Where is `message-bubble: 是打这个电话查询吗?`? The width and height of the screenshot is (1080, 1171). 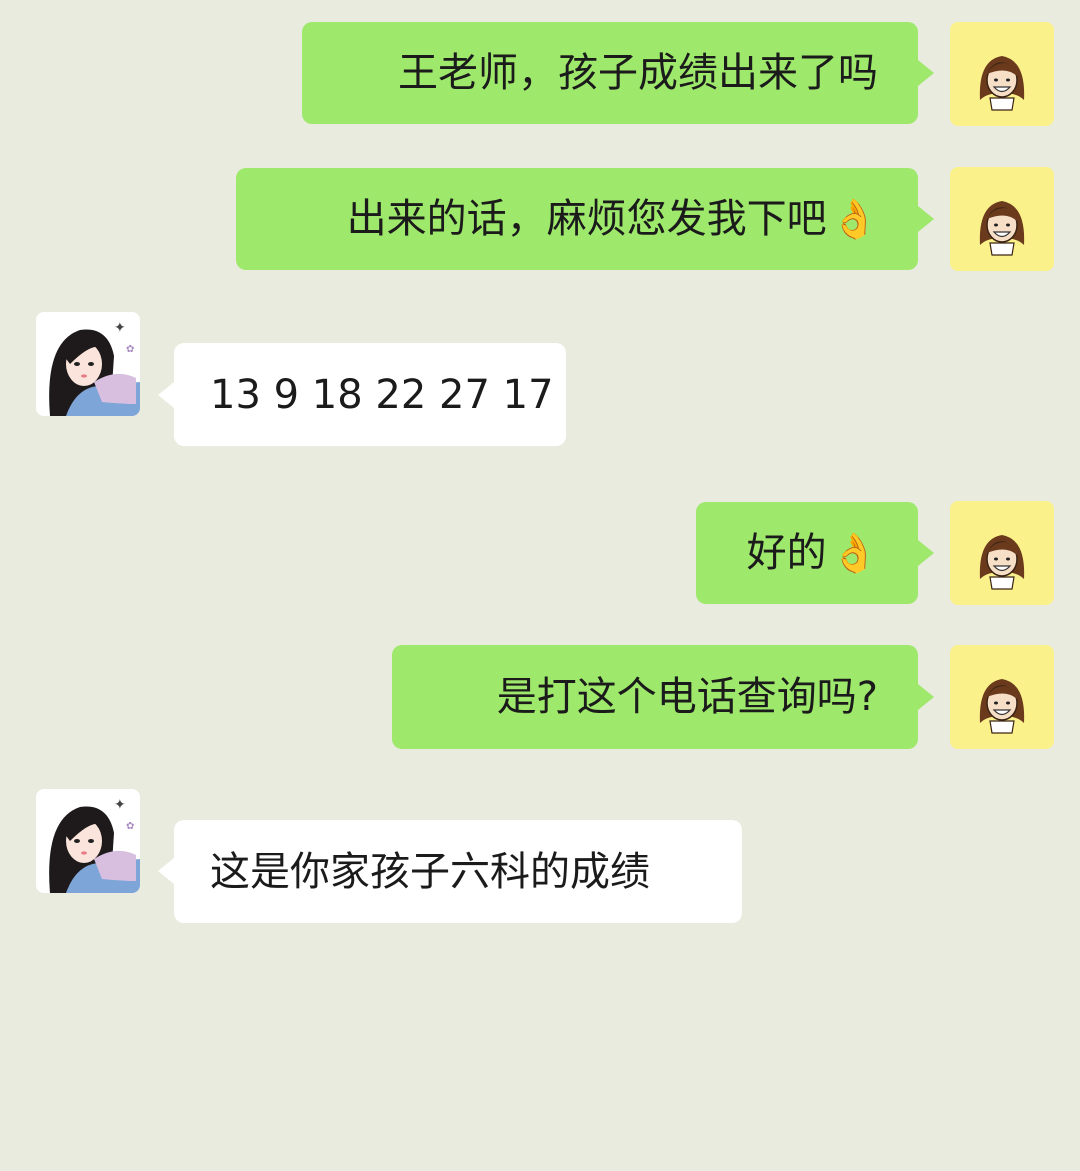 message-bubble: 是打这个电话查询吗? is located at coordinates (655, 697).